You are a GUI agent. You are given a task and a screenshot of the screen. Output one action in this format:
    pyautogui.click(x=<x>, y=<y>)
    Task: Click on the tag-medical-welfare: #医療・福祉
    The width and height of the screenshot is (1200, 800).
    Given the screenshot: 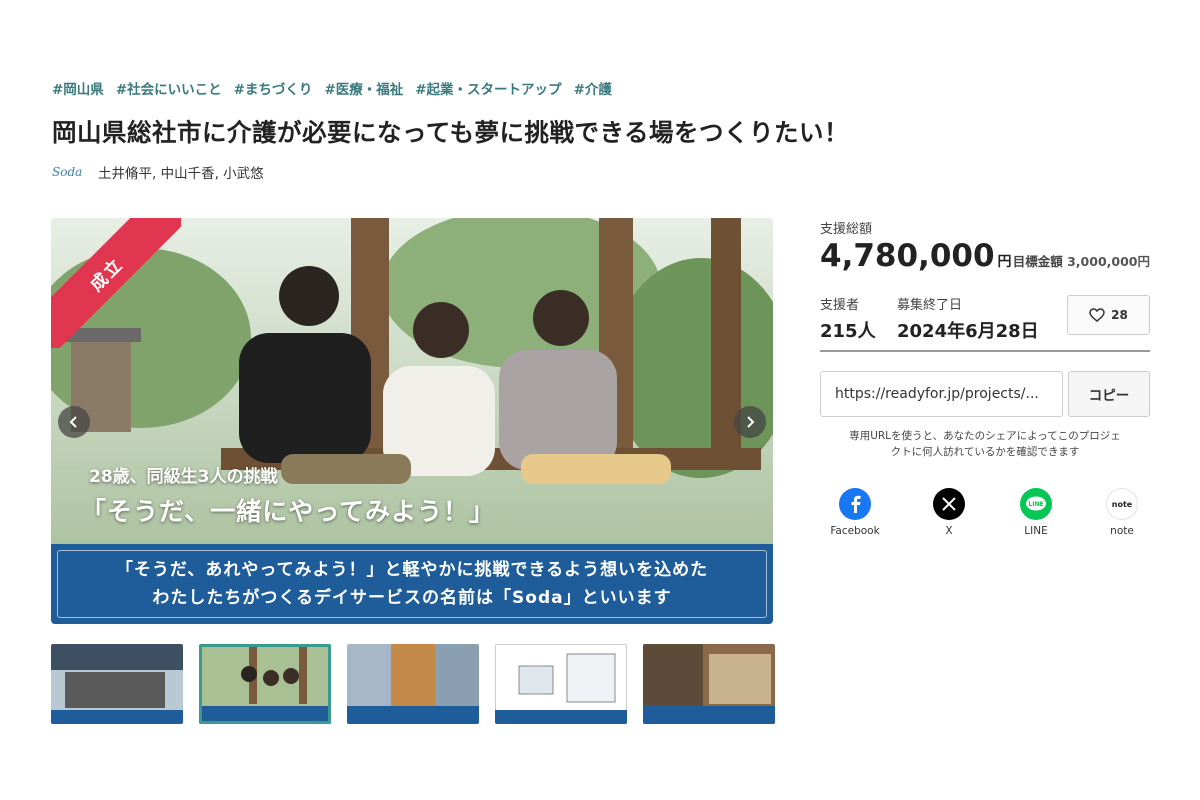 What is the action you would take?
    pyautogui.click(x=363, y=88)
    